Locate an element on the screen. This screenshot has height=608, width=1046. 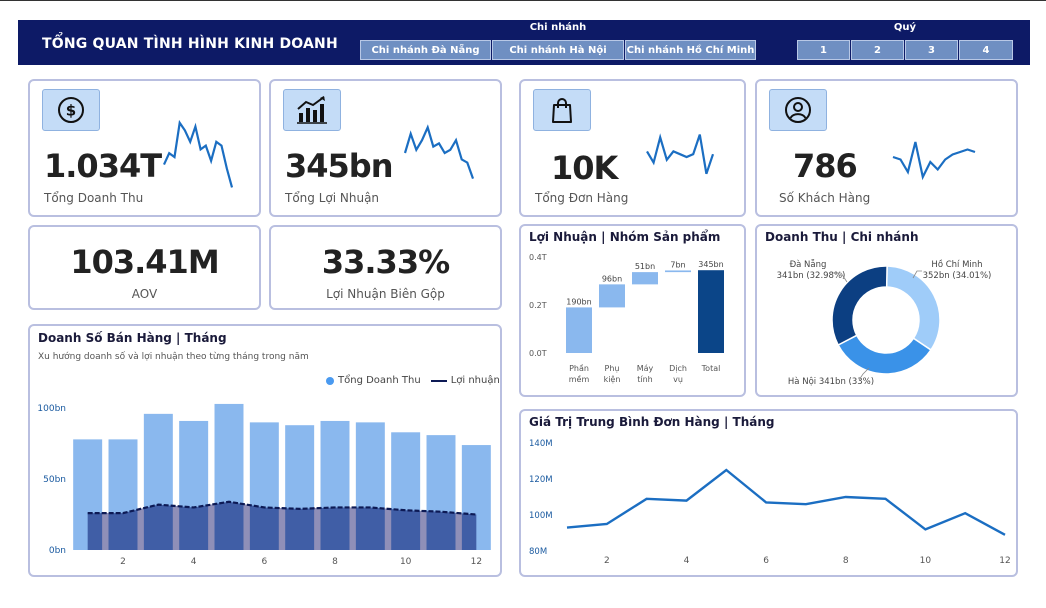
waterfall-data-label: 190bn is located at coordinates (578, 301).